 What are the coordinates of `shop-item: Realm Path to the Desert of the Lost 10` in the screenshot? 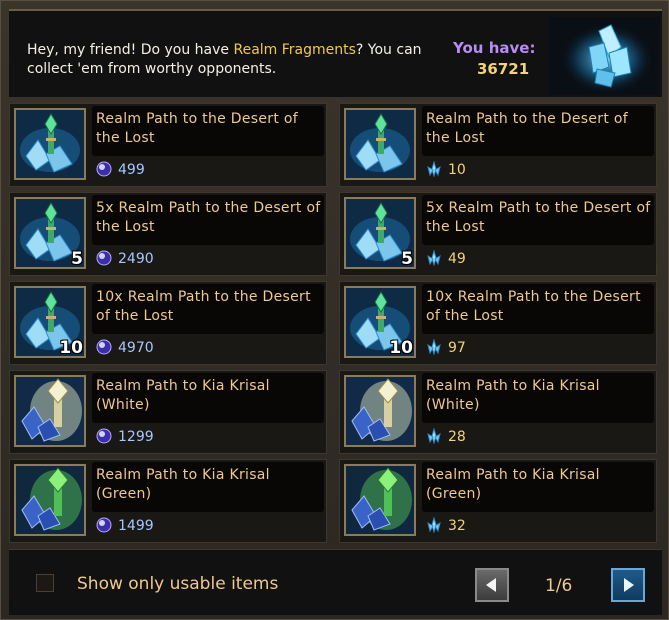 It's located at (498, 145).